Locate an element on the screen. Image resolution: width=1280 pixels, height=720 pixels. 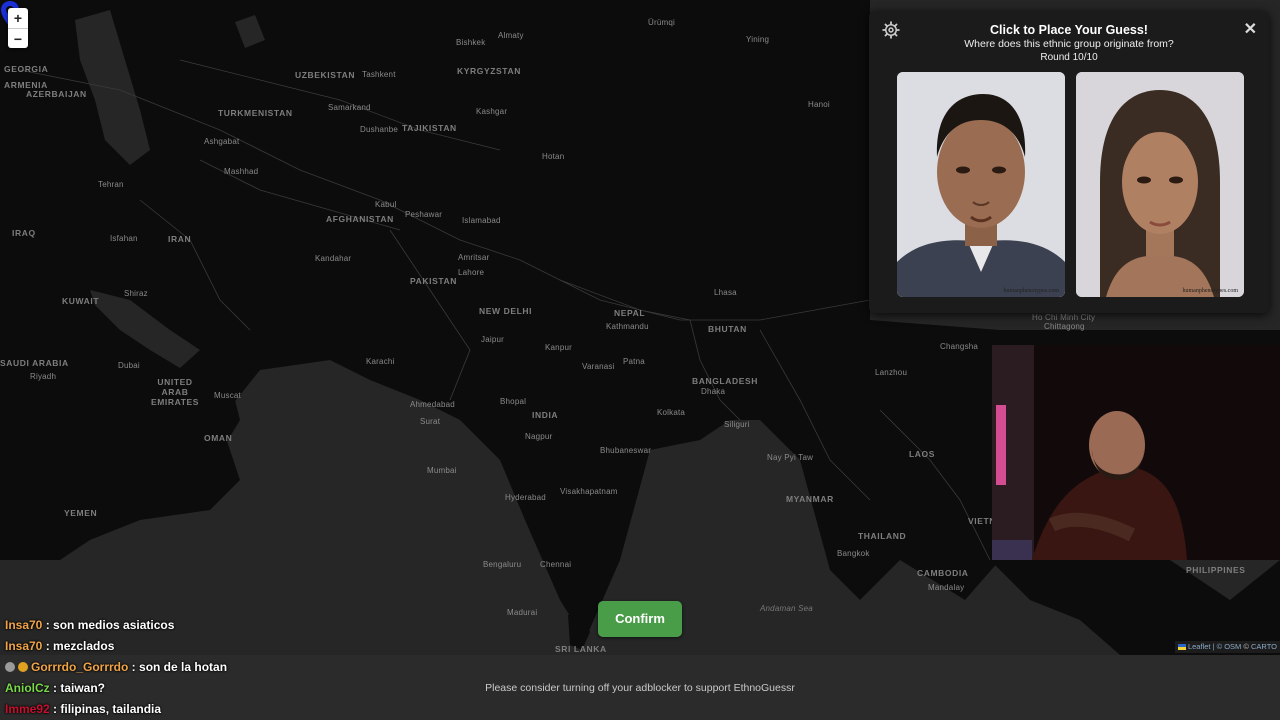
chat-message: Imme92 : filipinas, tailandia is located at coordinates (83, 709).